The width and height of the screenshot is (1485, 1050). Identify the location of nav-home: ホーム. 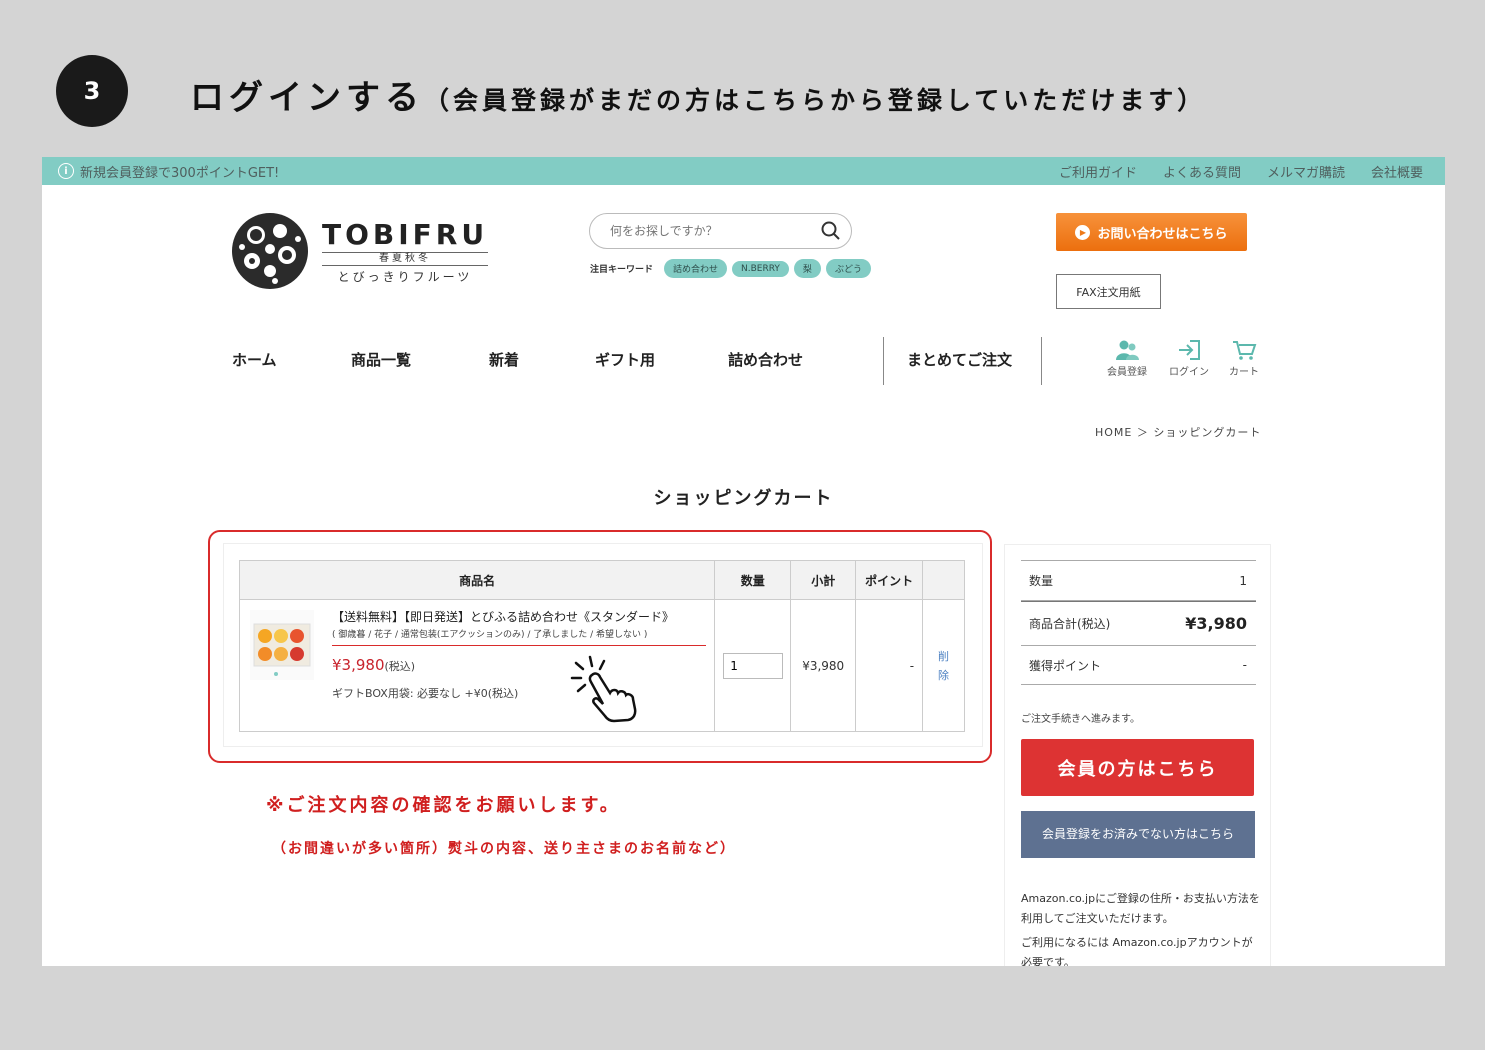
(254, 359).